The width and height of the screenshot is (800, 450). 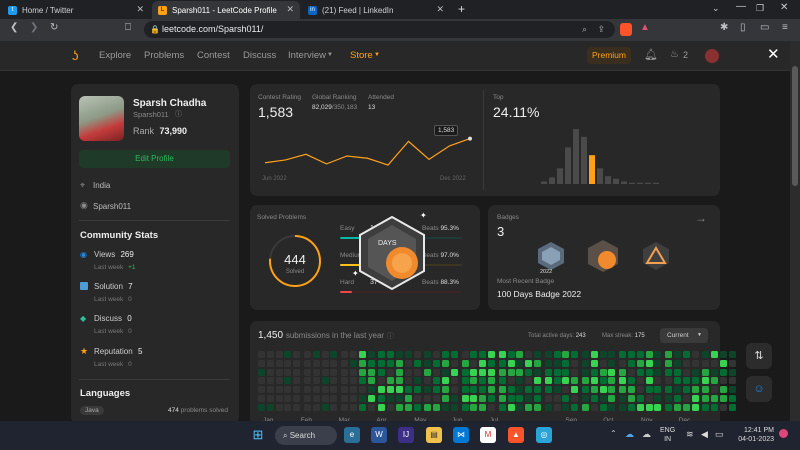 What do you see at coordinates (14, 27) in the screenshot?
I see `back-icon: ❮` at bounding box center [14, 27].